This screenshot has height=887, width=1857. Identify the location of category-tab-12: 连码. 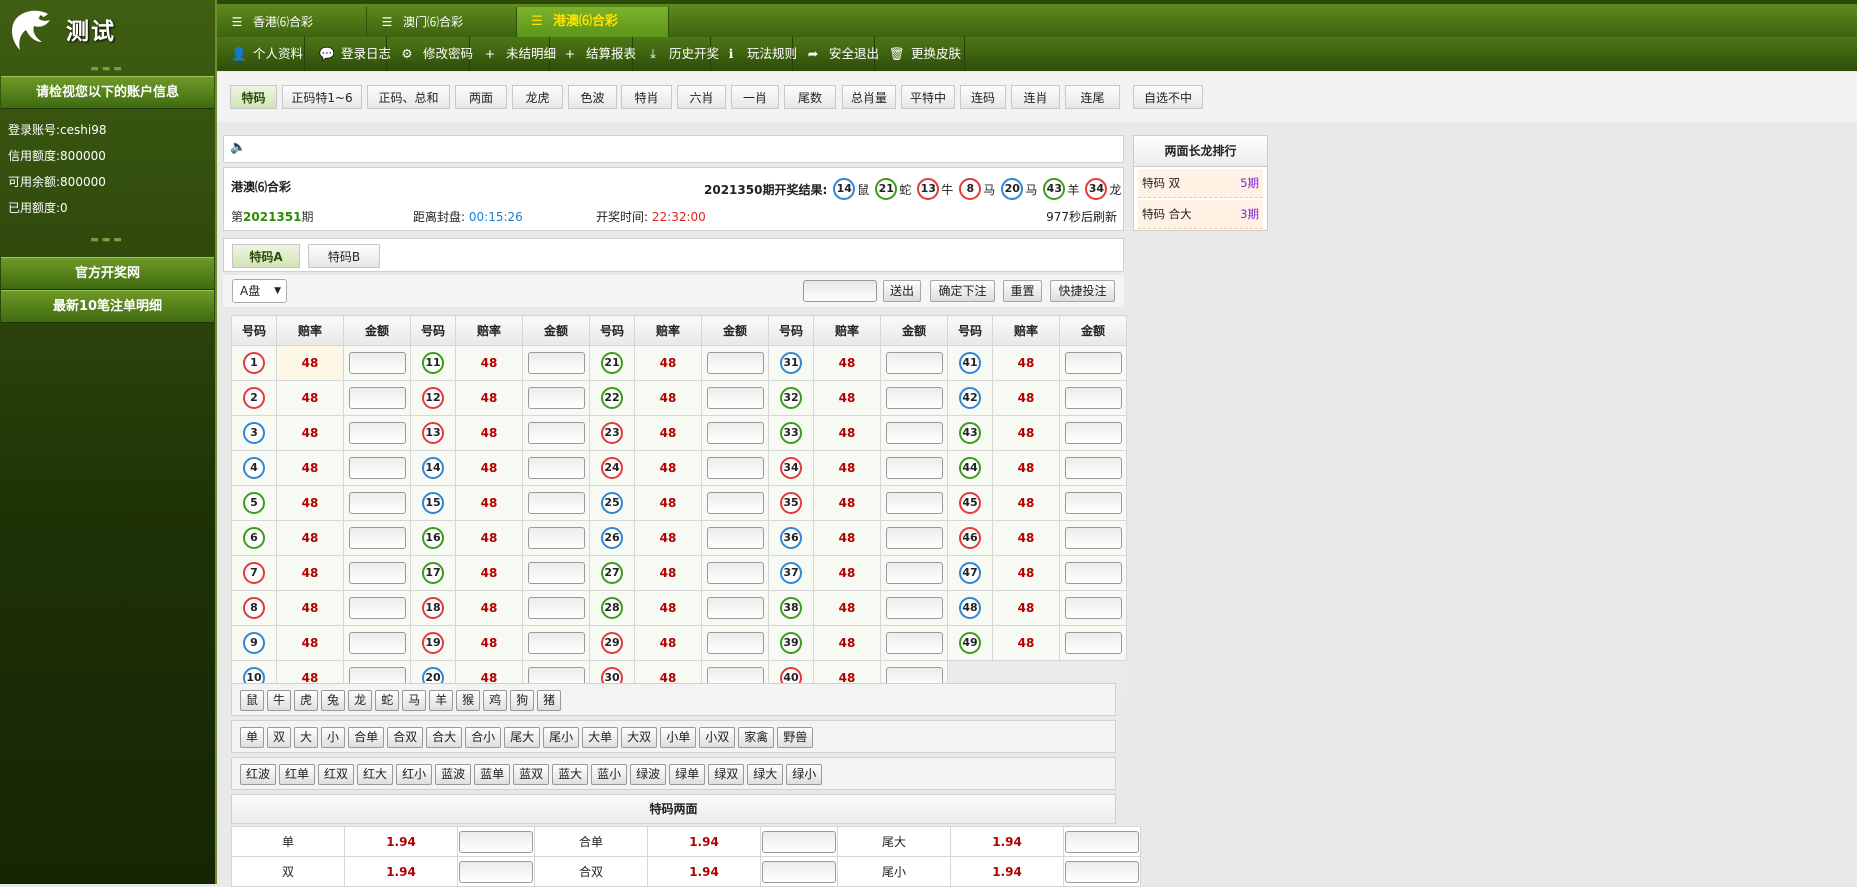
(983, 97).